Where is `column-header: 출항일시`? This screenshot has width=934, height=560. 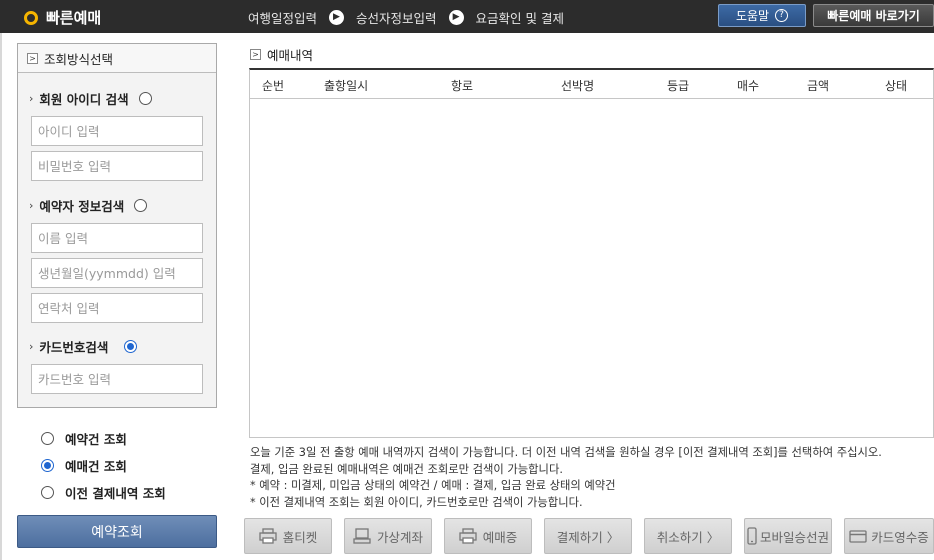 column-header: 출항일시 is located at coordinates (346, 86).